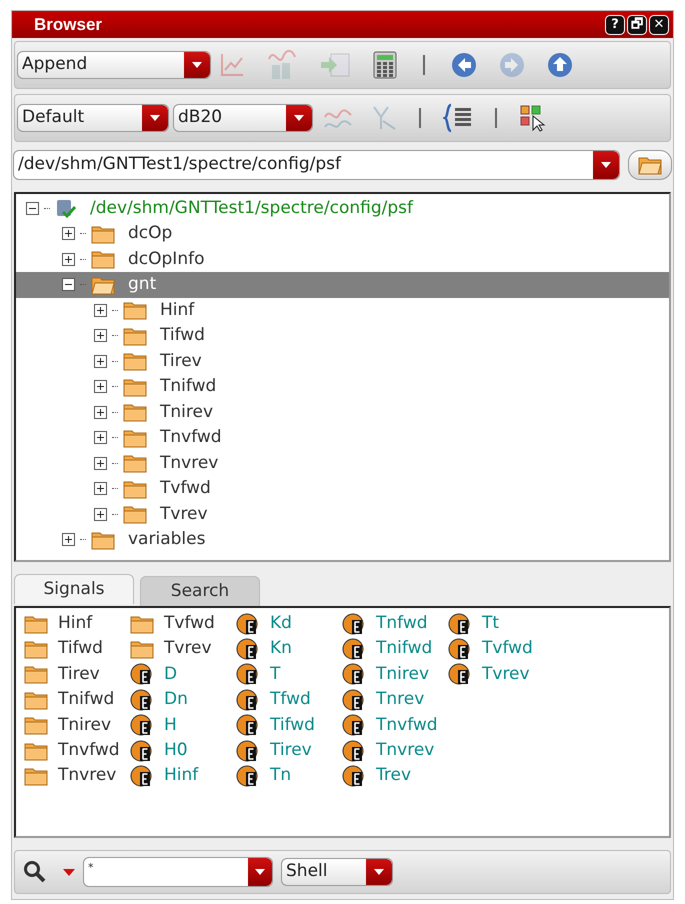 The image size is (685, 904). I want to click on signal-item: Kd, so click(286, 623).